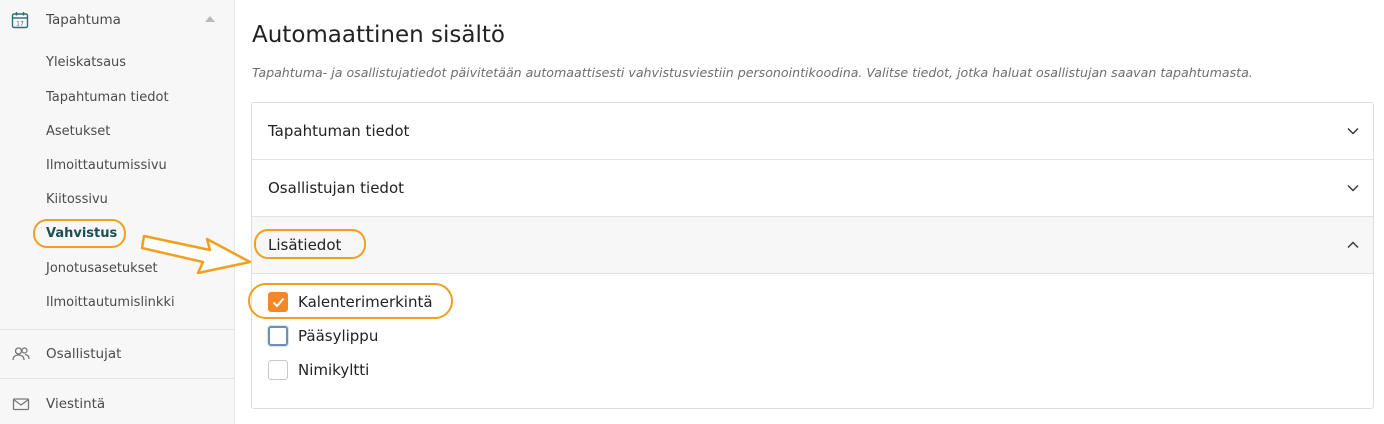 The image size is (1384, 424). I want to click on sidebar-item-osallistujat: Osallistujat, so click(117, 354).